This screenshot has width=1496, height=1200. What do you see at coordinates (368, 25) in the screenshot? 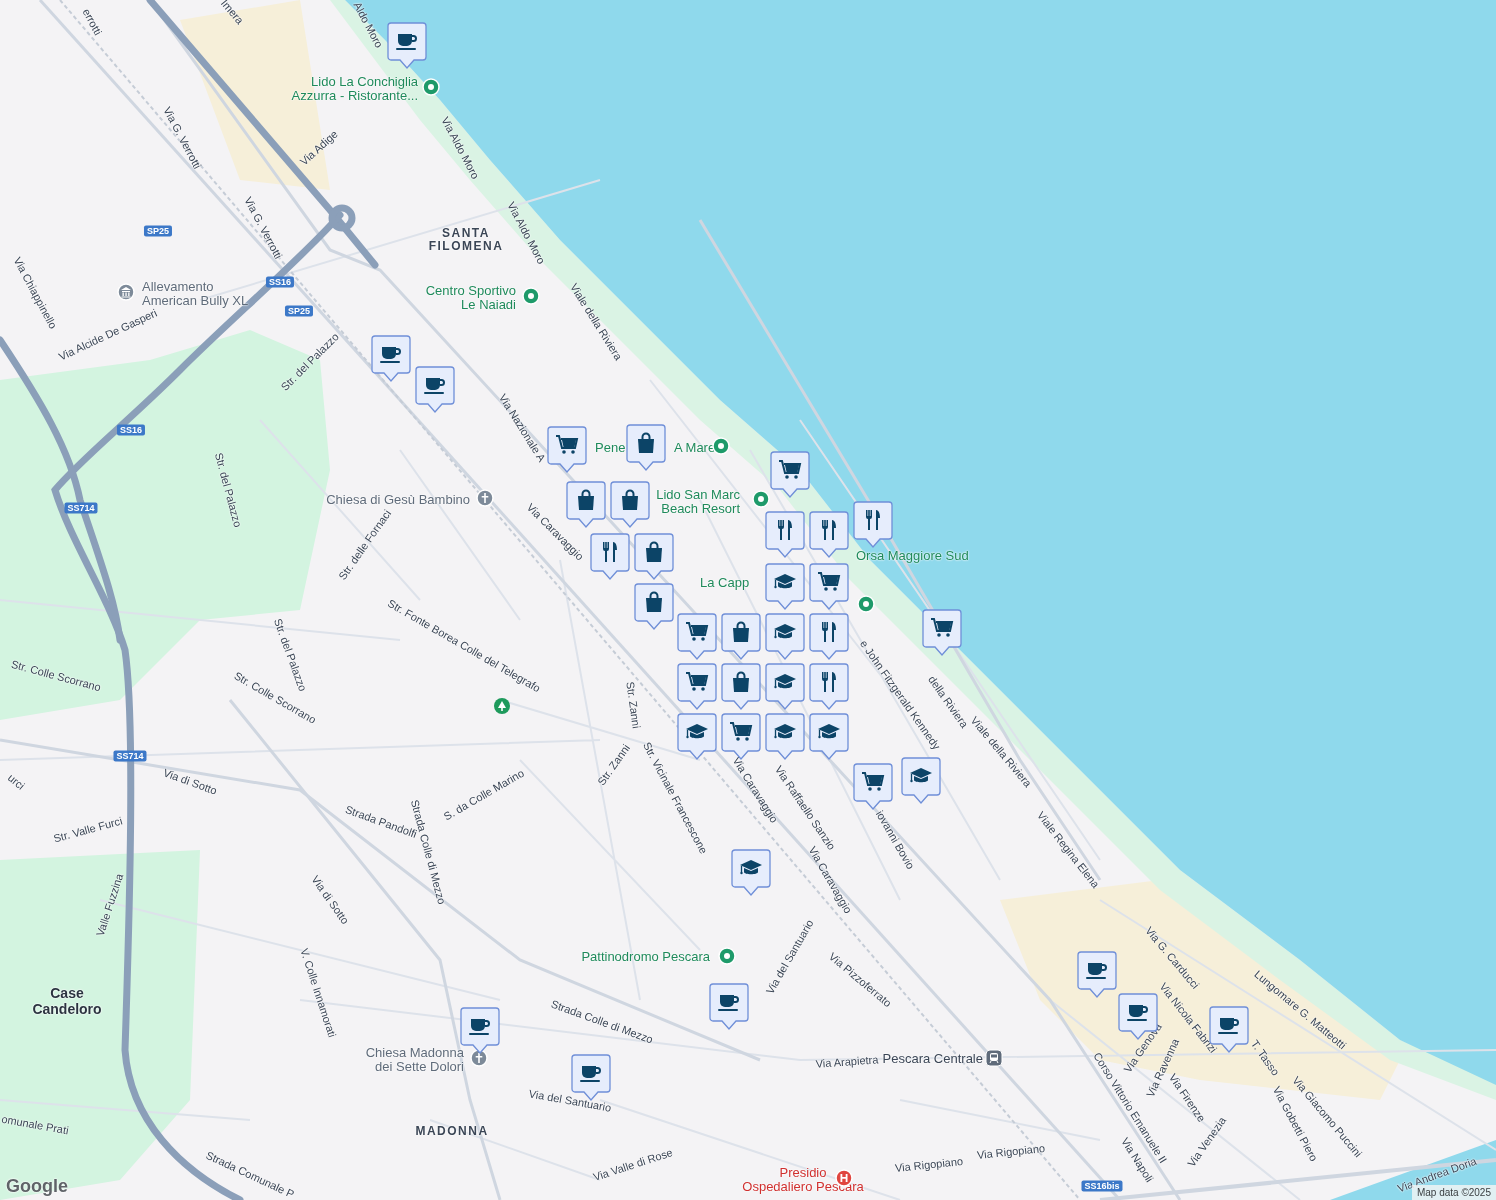
I see `street-label: Aldo Moro` at bounding box center [368, 25].